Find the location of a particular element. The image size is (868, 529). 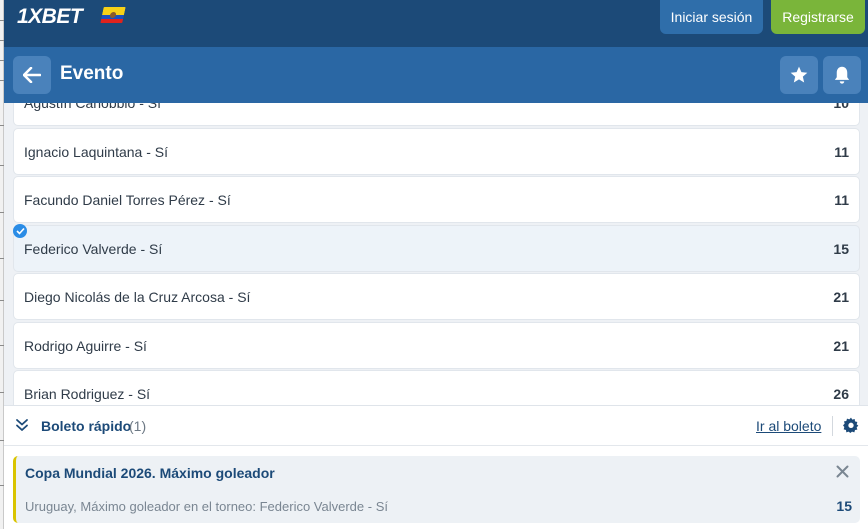

brand-logo: 1XBET is located at coordinates (50, 17).